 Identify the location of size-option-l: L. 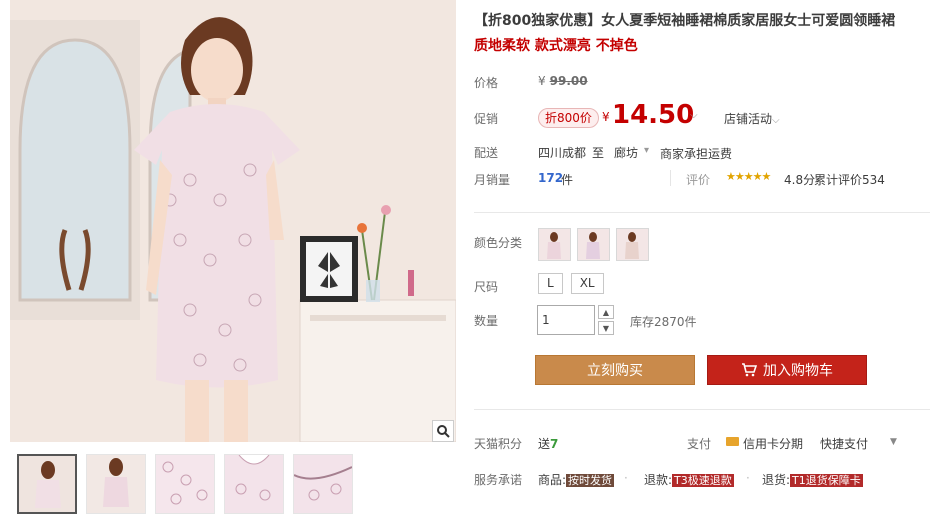
(550, 283).